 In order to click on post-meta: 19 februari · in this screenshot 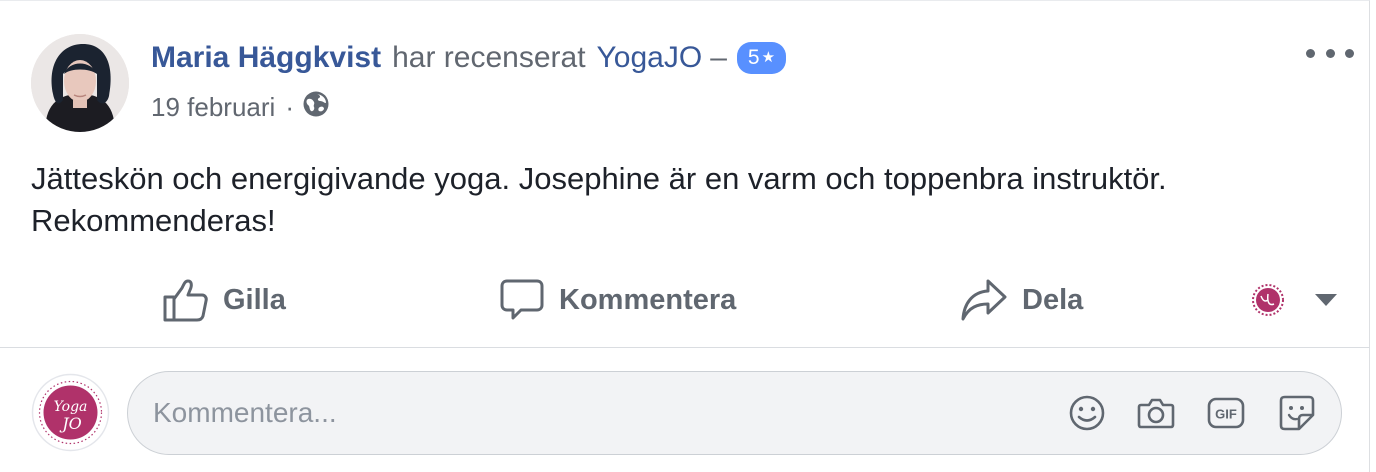, I will do `click(240, 107)`.